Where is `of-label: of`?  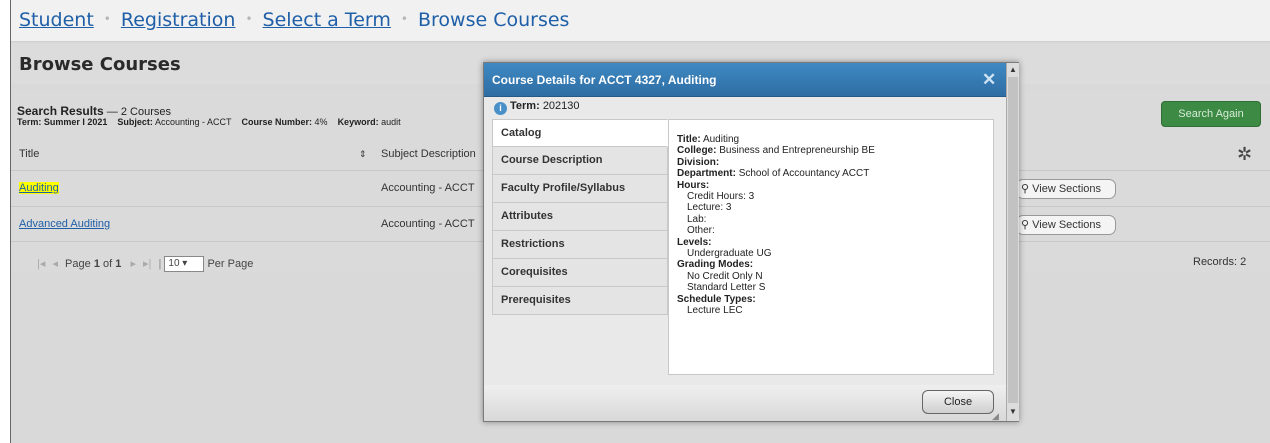
of-label: of is located at coordinates (108, 263).